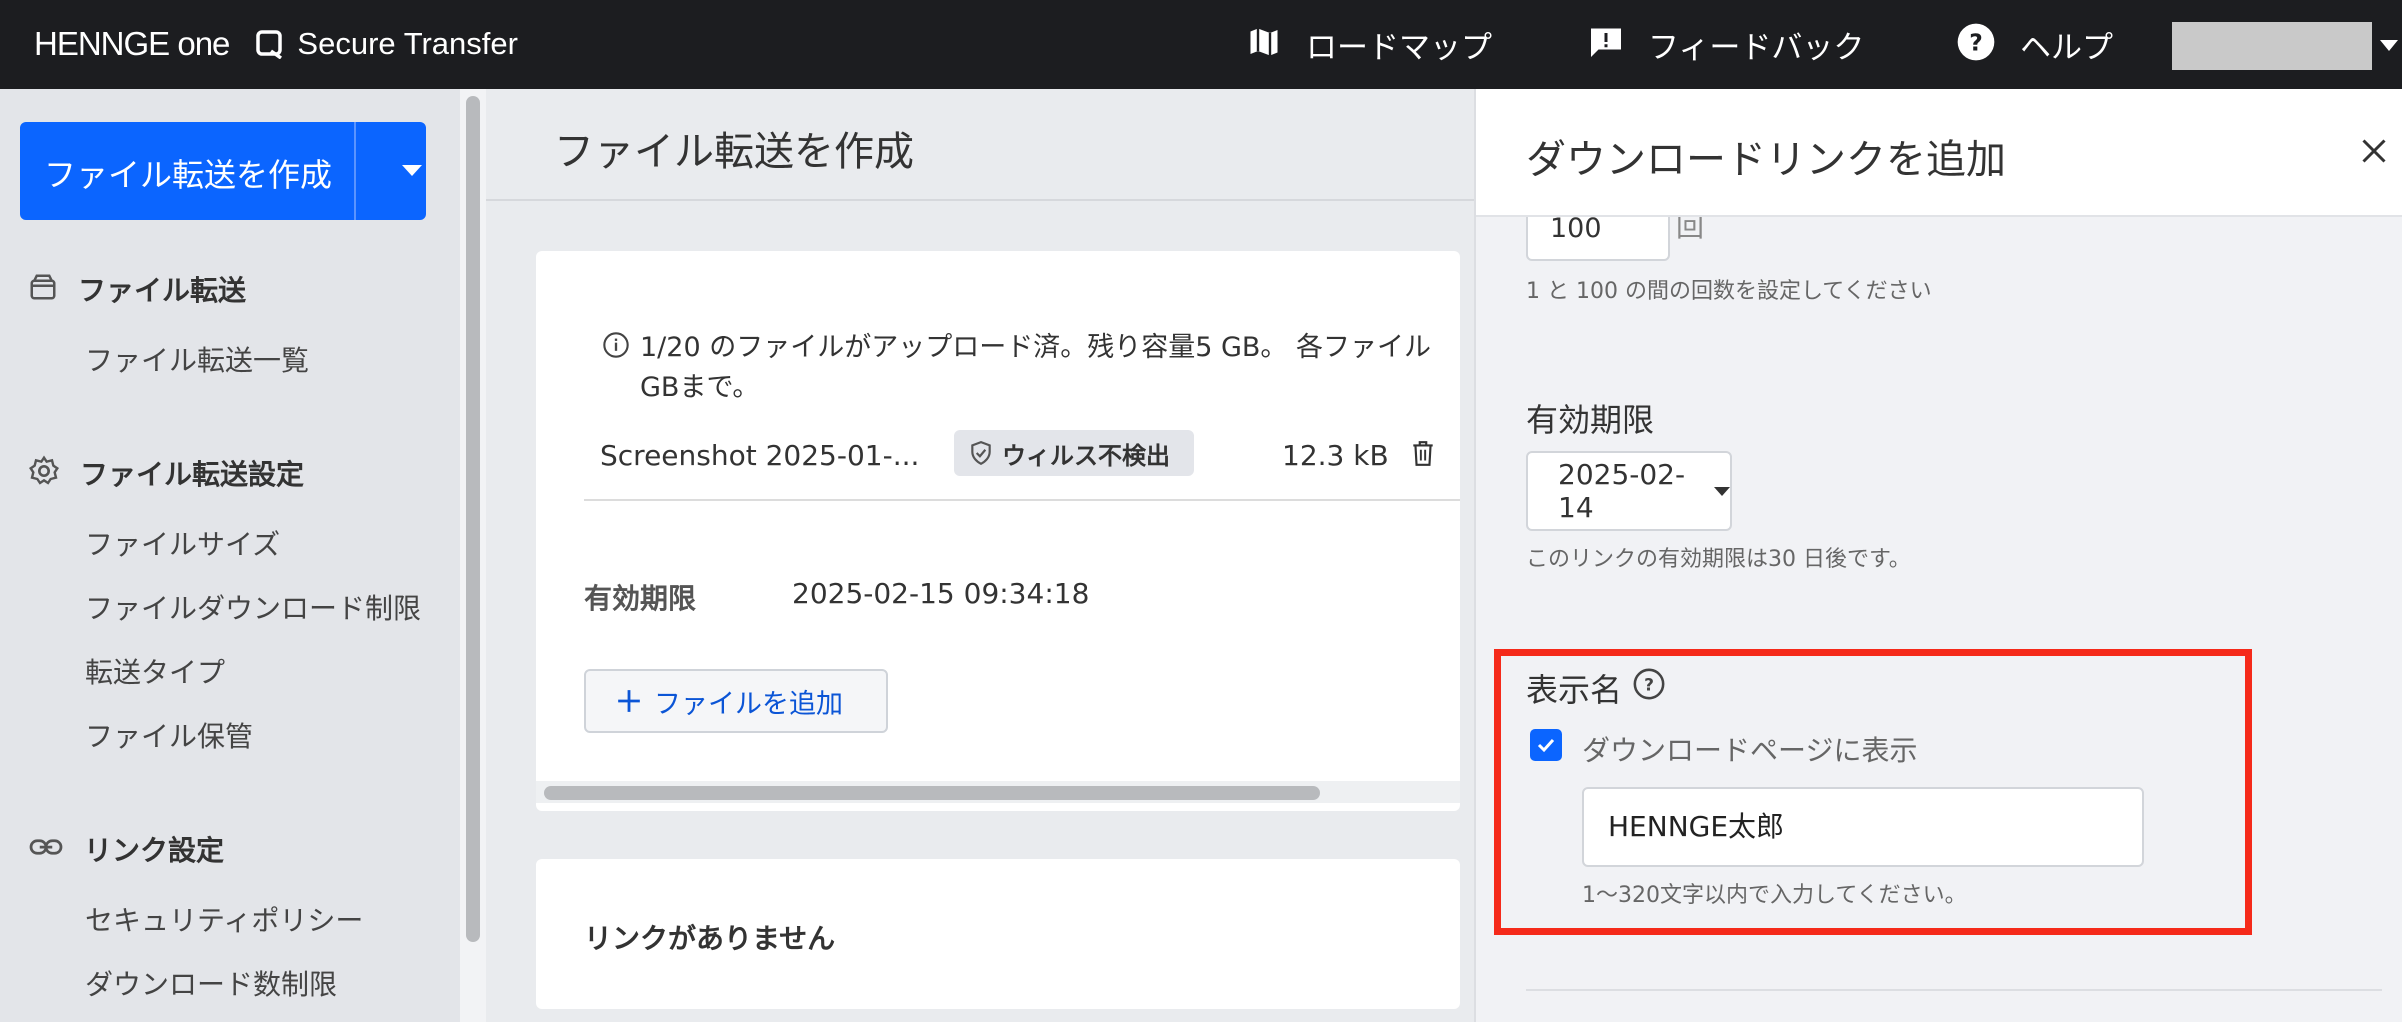 This screenshot has width=2402, height=1022. I want to click on sidebar-item-security-policy: セキュリティポリシー, so click(224, 919).